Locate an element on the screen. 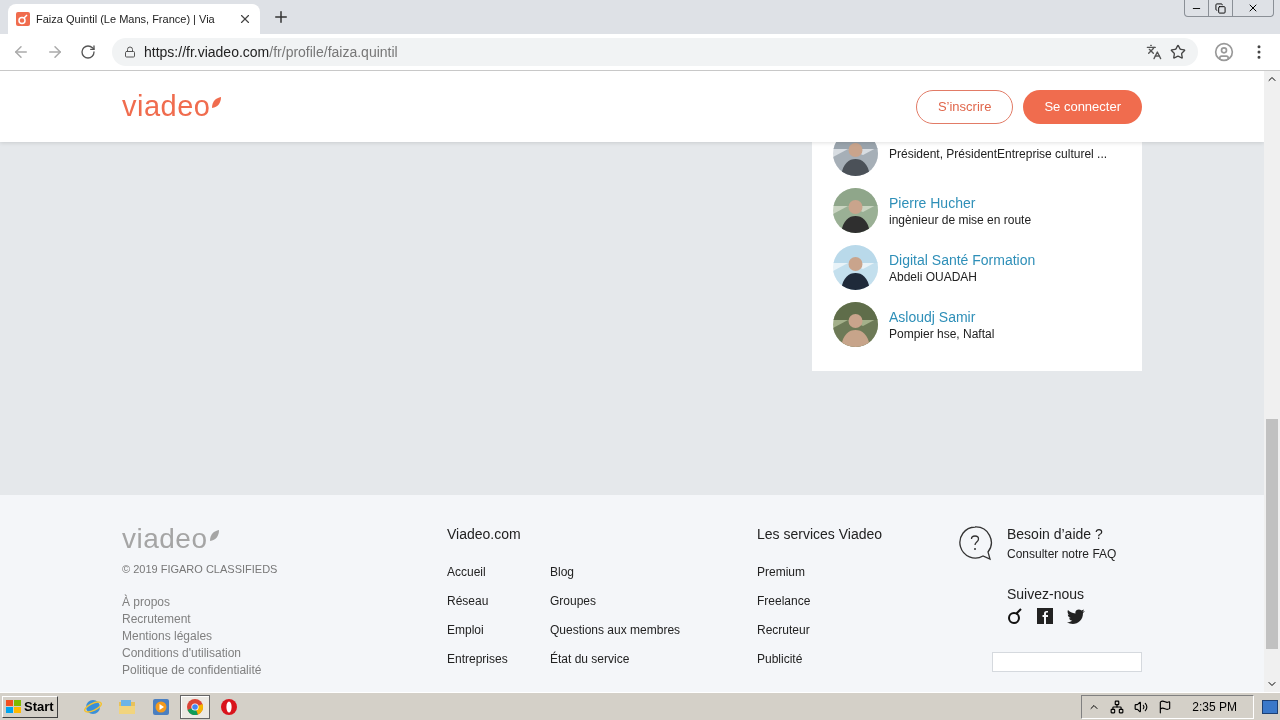  help-heading: Besoin d’aide ? is located at coordinates (1055, 534).